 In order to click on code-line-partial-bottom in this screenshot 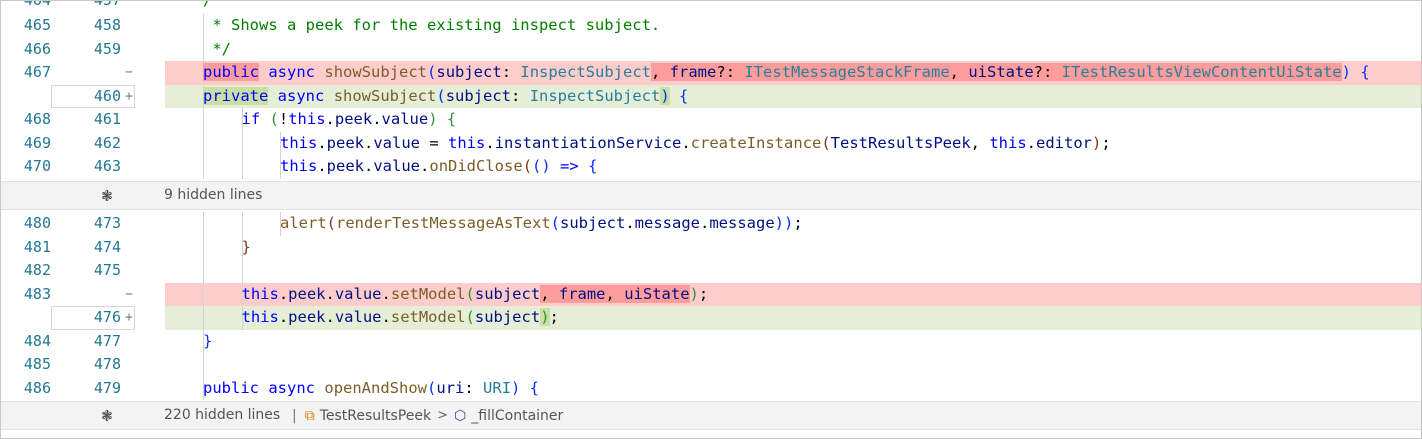, I will do `click(711, 433)`.